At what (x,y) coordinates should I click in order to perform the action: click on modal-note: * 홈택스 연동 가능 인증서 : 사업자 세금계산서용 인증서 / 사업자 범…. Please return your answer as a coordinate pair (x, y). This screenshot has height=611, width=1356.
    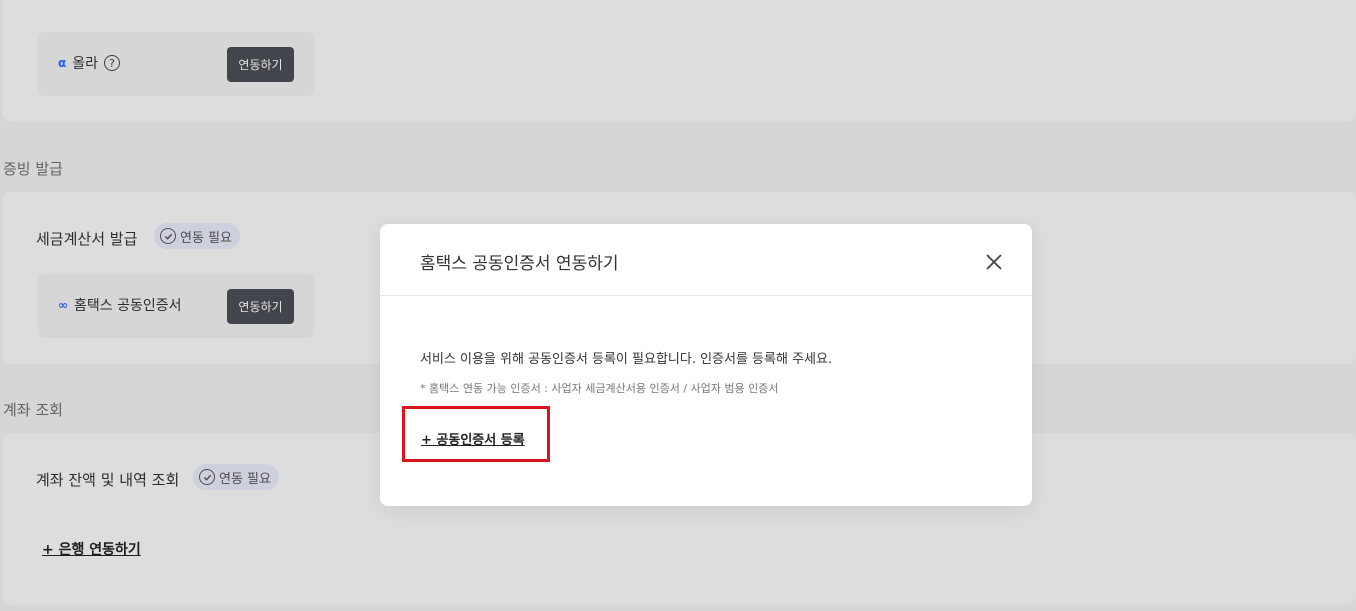
    Looking at the image, I should click on (599, 388).